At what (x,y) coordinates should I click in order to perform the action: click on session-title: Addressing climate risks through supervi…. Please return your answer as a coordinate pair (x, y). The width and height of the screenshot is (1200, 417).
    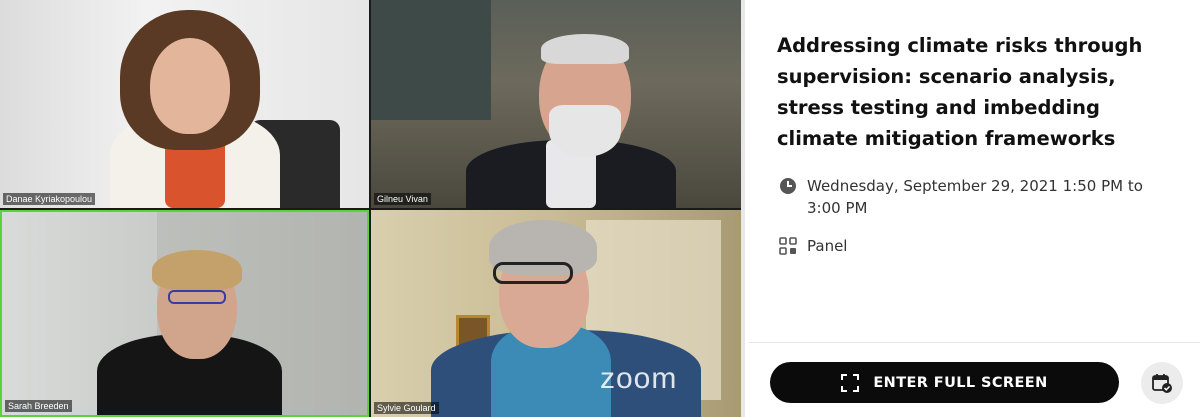
    Looking at the image, I should click on (960, 92).